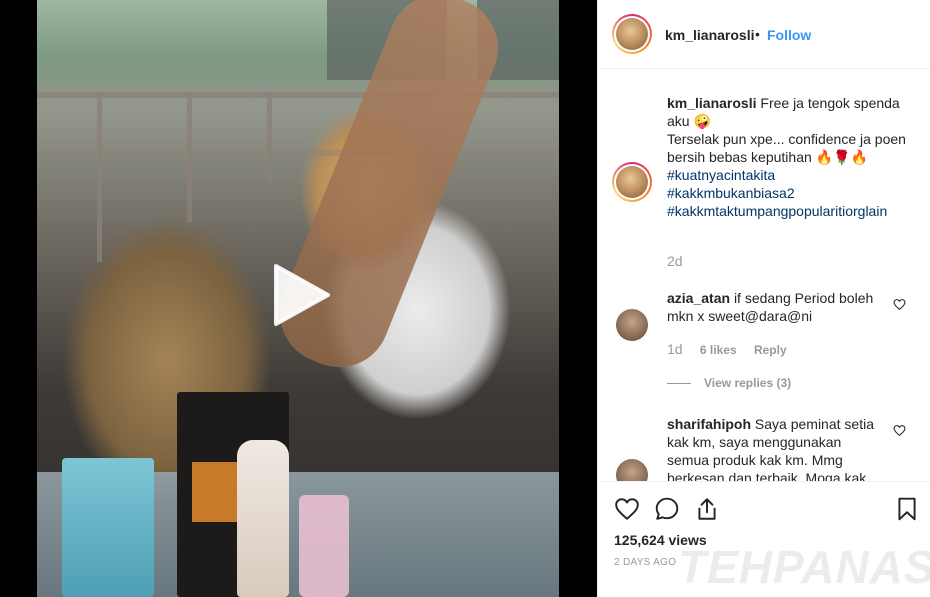 The height and width of the screenshot is (597, 930). Describe the element at coordinates (660, 540) in the screenshot. I see `view-count: 125,624 views` at that location.